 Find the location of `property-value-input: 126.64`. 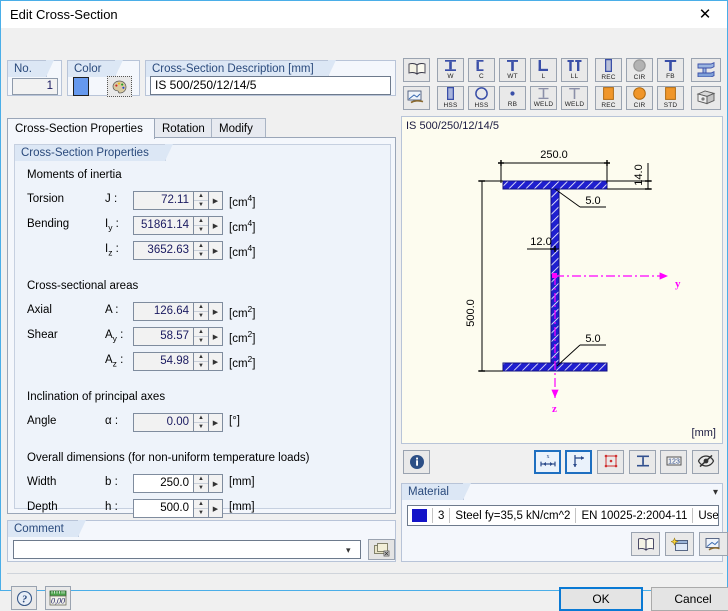

property-value-input: 126.64 is located at coordinates (163, 311).